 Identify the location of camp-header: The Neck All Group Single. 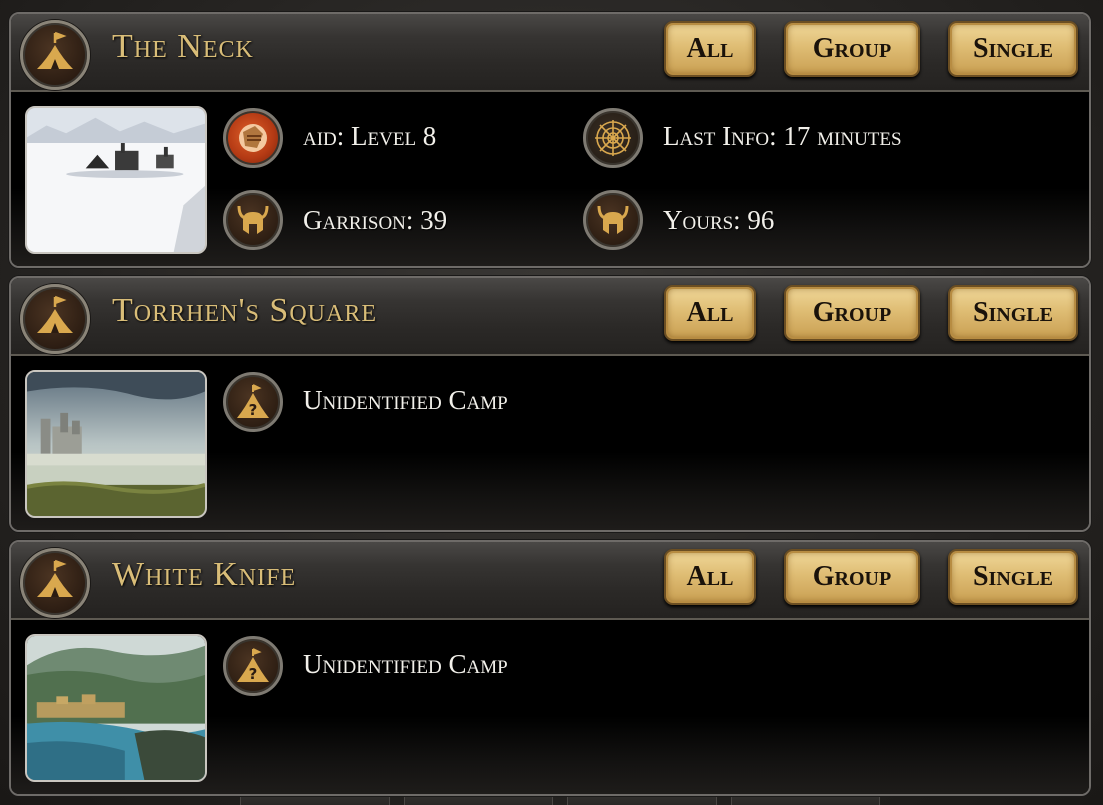
(550, 54).